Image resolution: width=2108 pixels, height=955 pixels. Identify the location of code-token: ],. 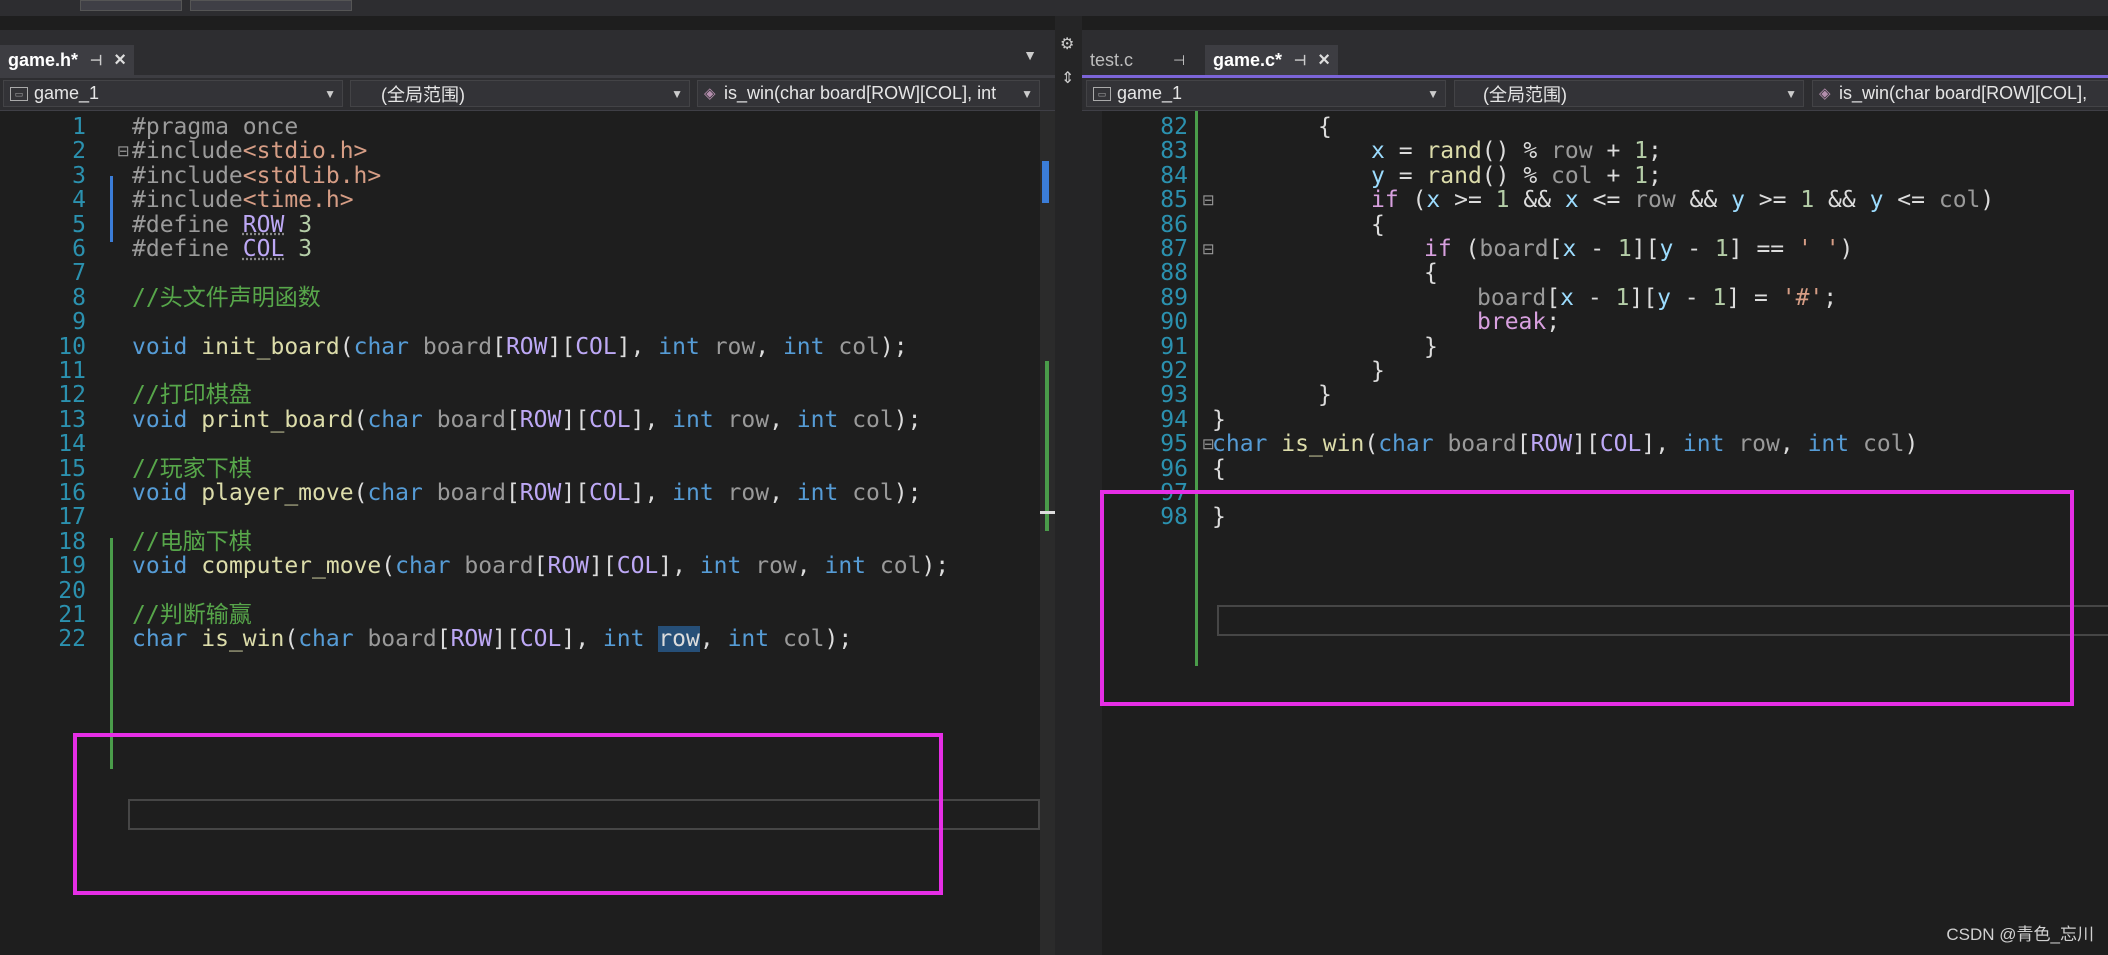
(582, 639).